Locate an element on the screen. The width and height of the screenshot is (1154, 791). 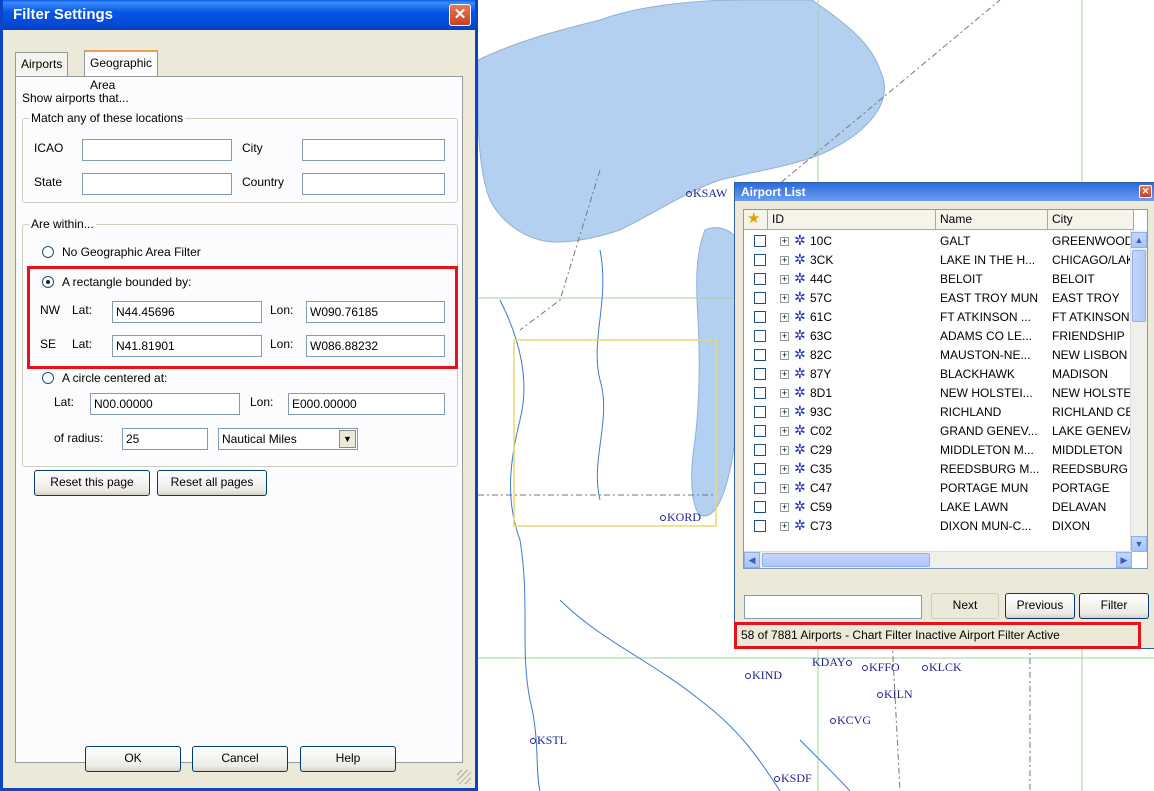
table-row: + ✲ 8D1 NEW HOLSTEI... NEW HOLSTEIN is located at coordinates (939, 393).